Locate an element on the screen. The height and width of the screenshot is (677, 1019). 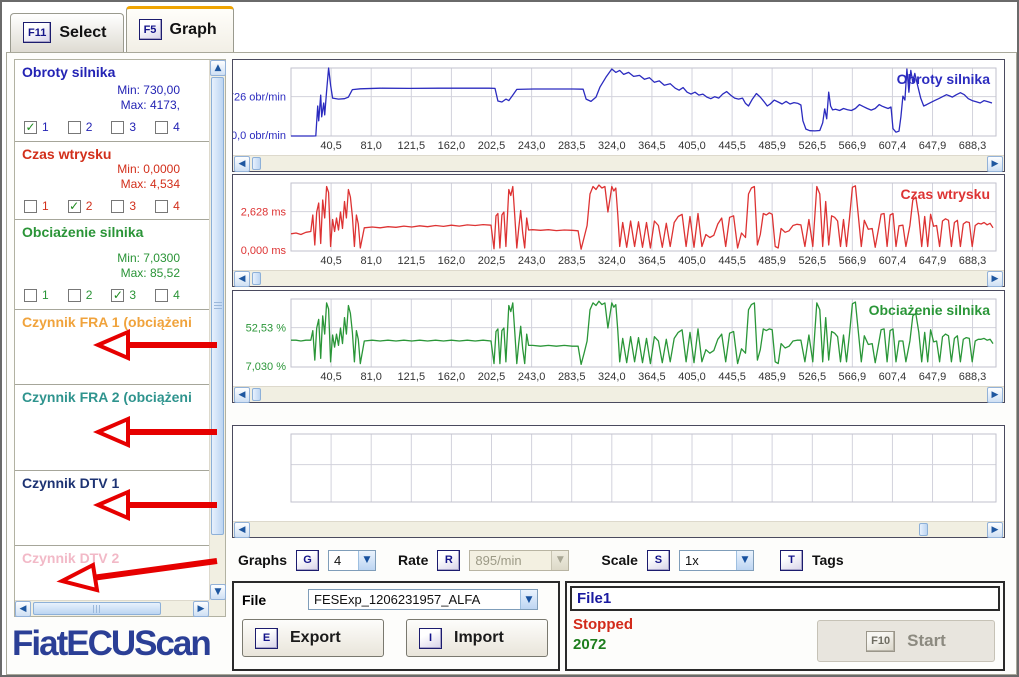
svg-text: 485,9 is located at coordinates (772, 377).